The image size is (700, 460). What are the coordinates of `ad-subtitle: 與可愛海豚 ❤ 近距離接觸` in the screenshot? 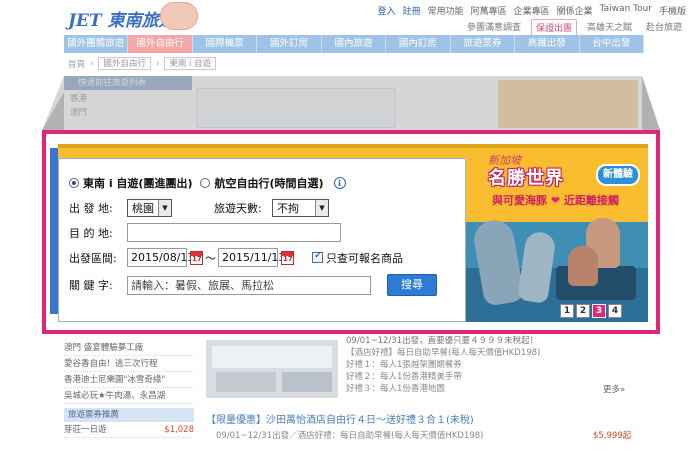 It's located at (555, 200).